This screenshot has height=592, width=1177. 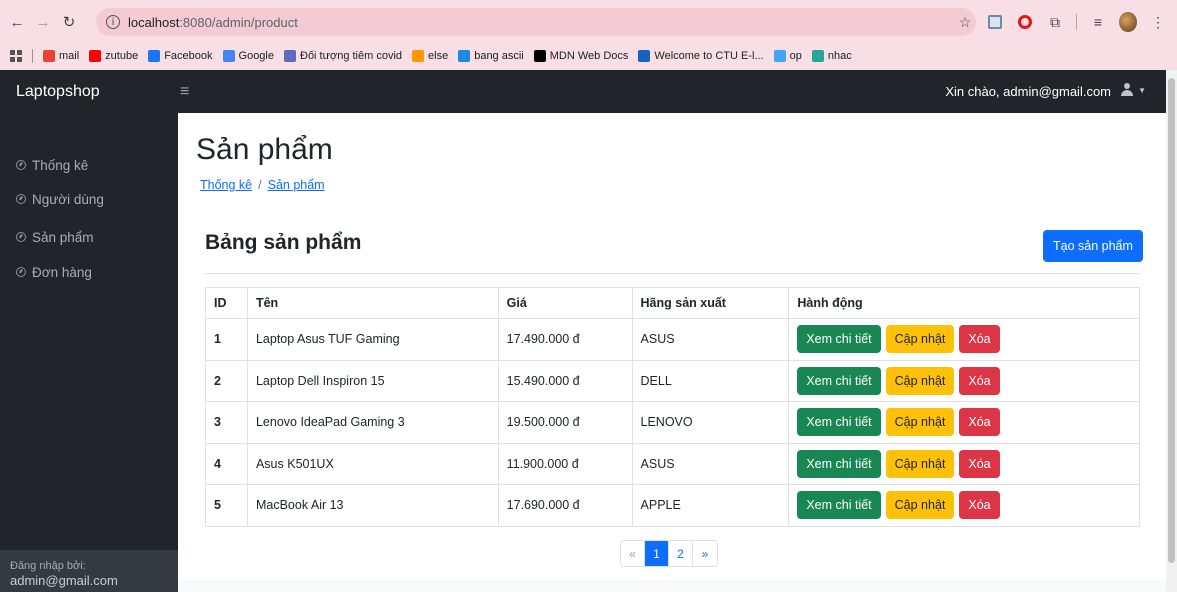 What do you see at coordinates (226, 380) in the screenshot?
I see `cell-id: 2` at bounding box center [226, 380].